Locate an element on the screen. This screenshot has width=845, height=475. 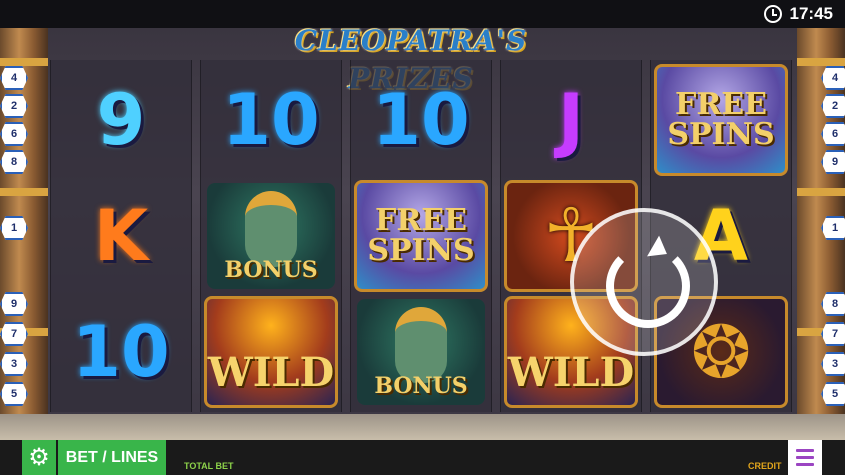
spin-button is located at coordinates (644, 282).